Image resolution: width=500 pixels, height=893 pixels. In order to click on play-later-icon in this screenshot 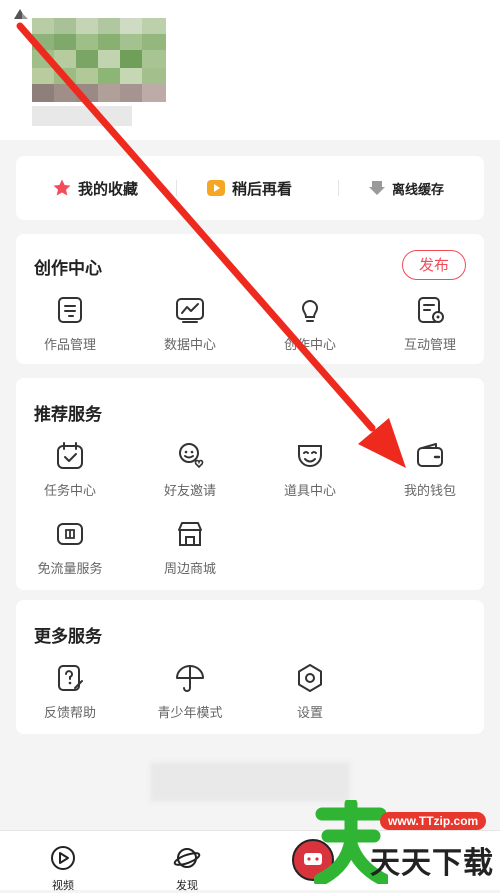, I will do `click(216, 188)`.